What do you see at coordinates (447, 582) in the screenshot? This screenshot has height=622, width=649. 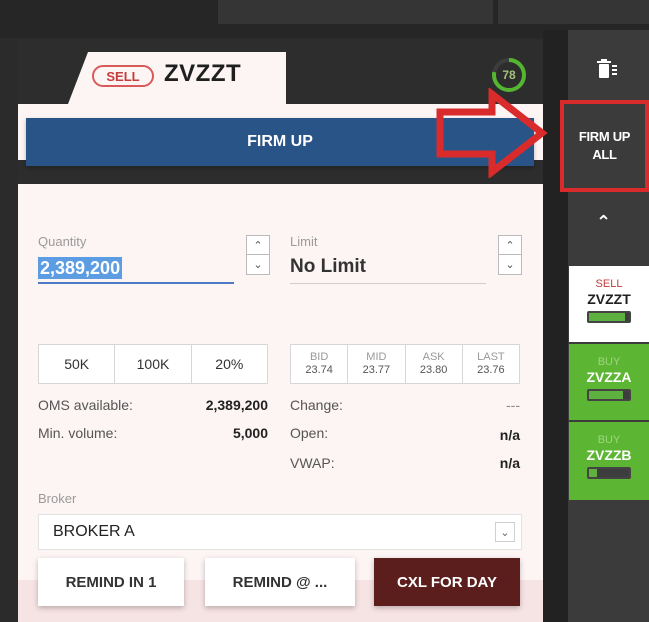 I see `cancel-for-day-button: CXL FOR DAY` at bounding box center [447, 582].